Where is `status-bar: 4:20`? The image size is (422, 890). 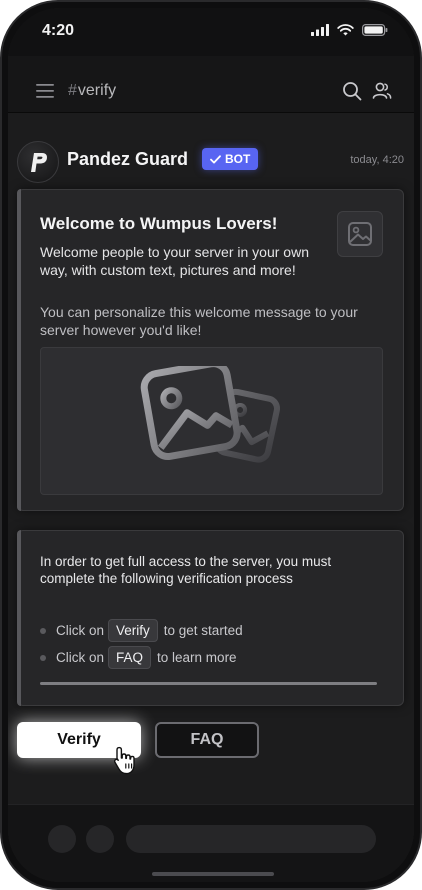 status-bar: 4:20 is located at coordinates (211, 32).